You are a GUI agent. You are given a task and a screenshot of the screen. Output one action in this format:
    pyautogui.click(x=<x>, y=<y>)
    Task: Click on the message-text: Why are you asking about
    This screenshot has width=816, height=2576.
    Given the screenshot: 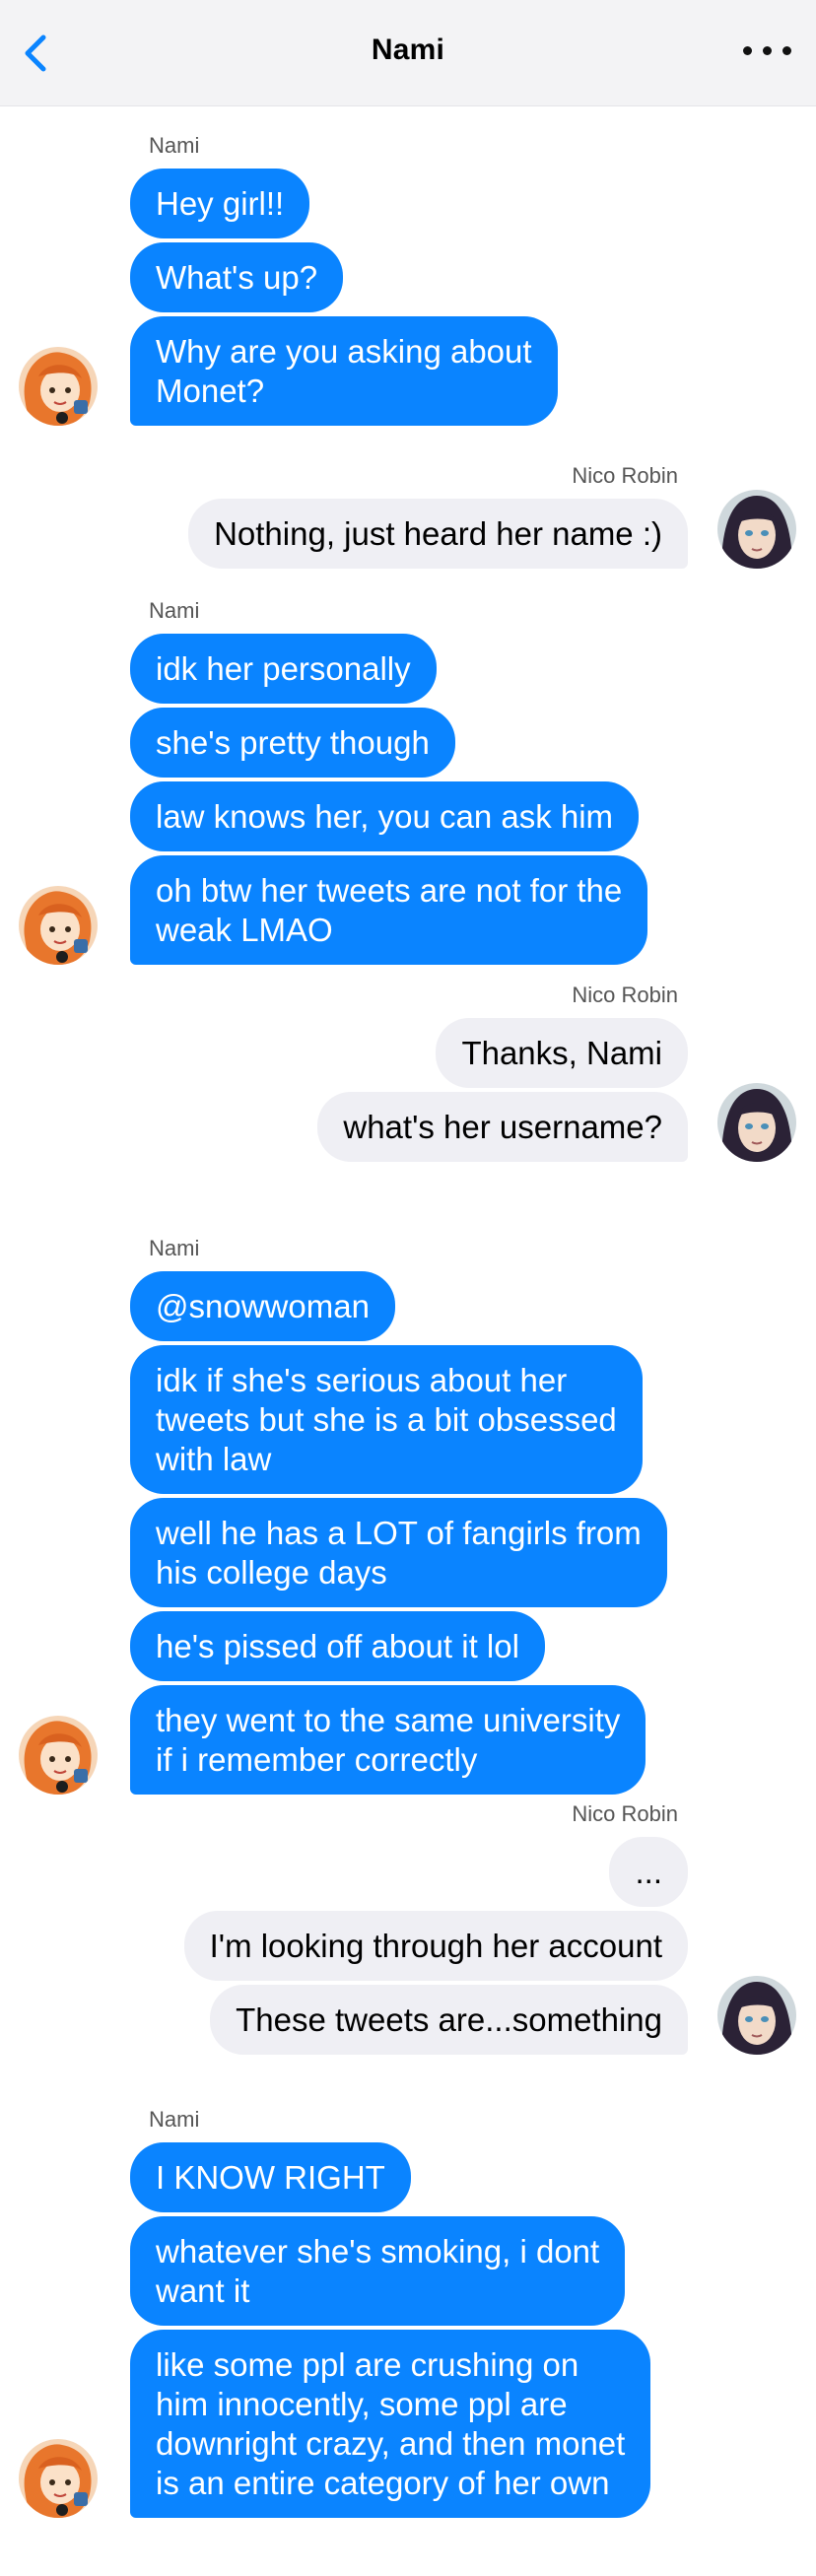 What is the action you would take?
    pyautogui.click(x=344, y=351)
    